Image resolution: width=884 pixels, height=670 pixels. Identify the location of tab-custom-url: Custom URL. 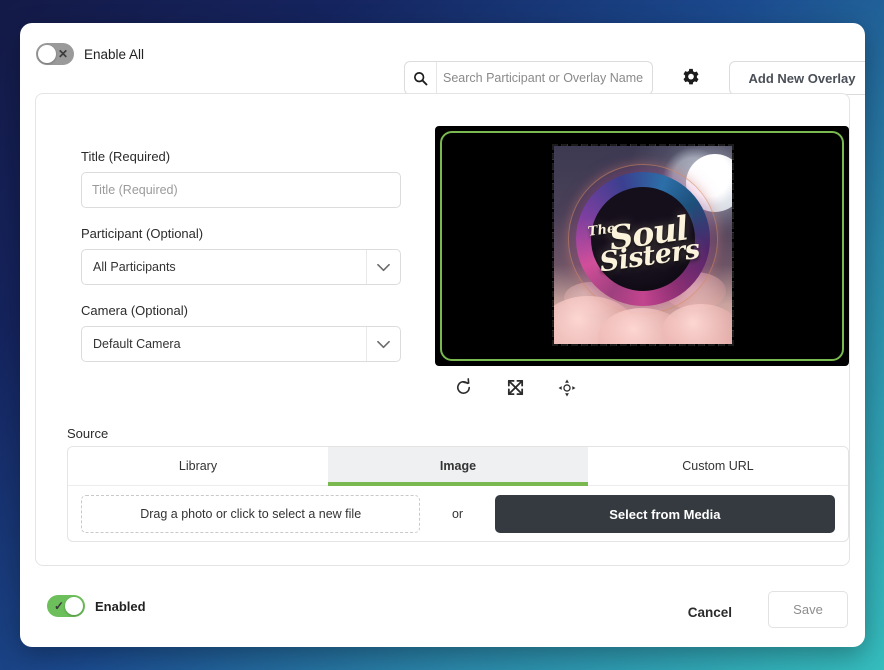
(718, 466).